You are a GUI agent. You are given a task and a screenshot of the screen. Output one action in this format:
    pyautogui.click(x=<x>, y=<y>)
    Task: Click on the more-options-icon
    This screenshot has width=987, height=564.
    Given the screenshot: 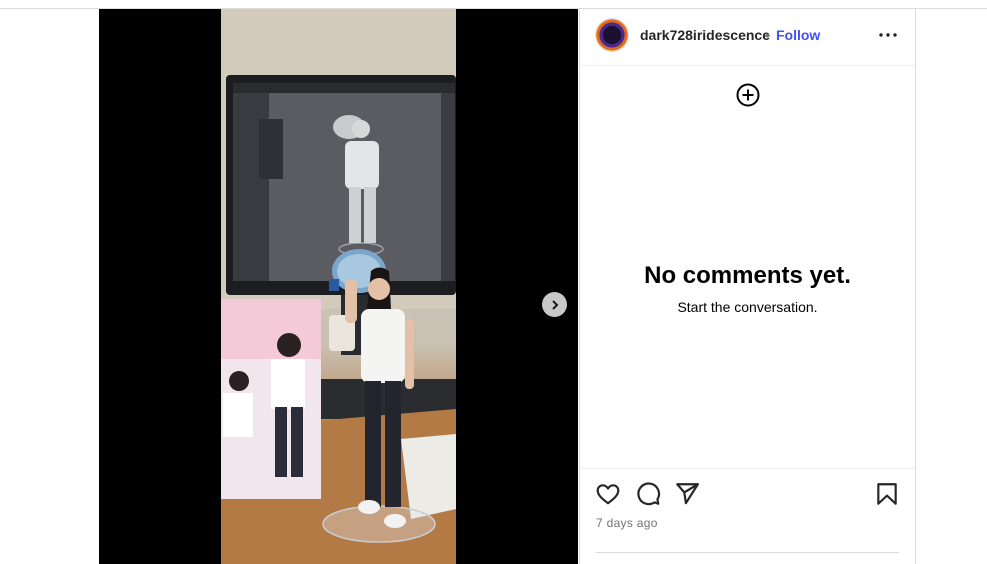 What is the action you would take?
    pyautogui.click(x=888, y=35)
    